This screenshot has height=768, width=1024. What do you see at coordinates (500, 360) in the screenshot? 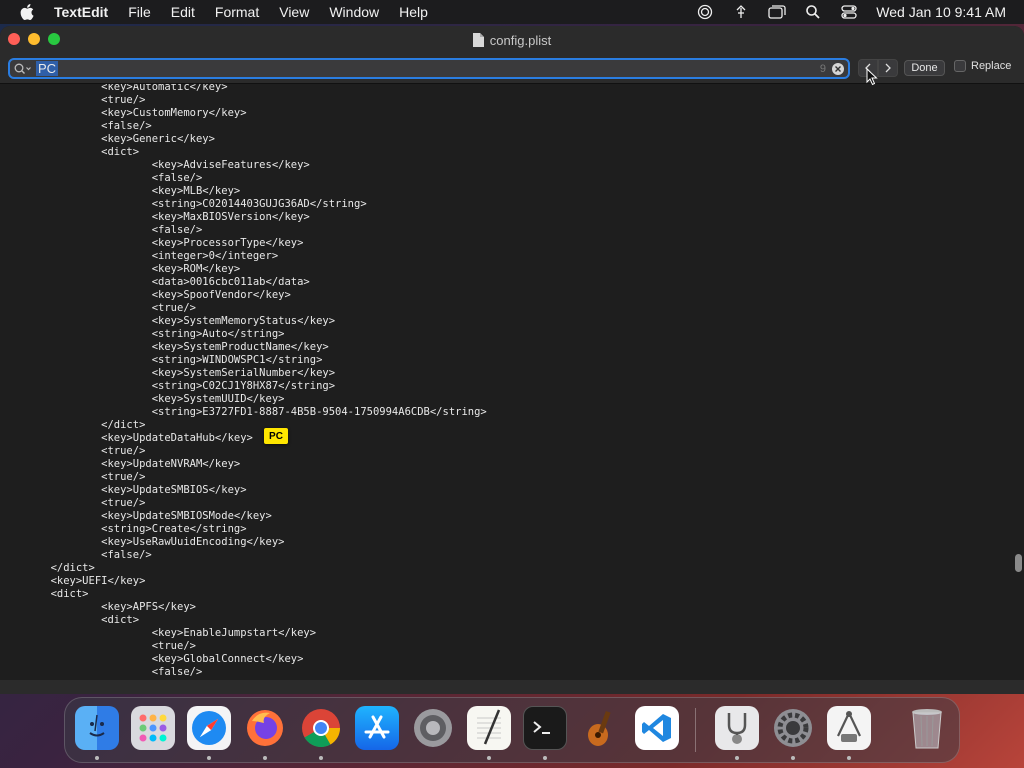
I see `code-line: <string>WINDOWSPC1</string>` at bounding box center [500, 360].